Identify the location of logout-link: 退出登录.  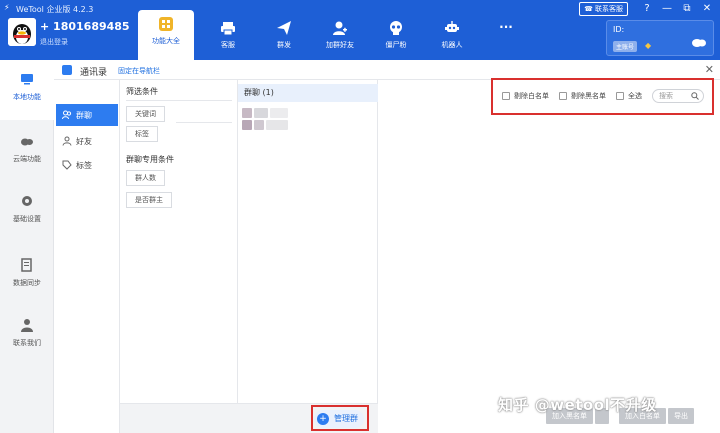
(54, 42).